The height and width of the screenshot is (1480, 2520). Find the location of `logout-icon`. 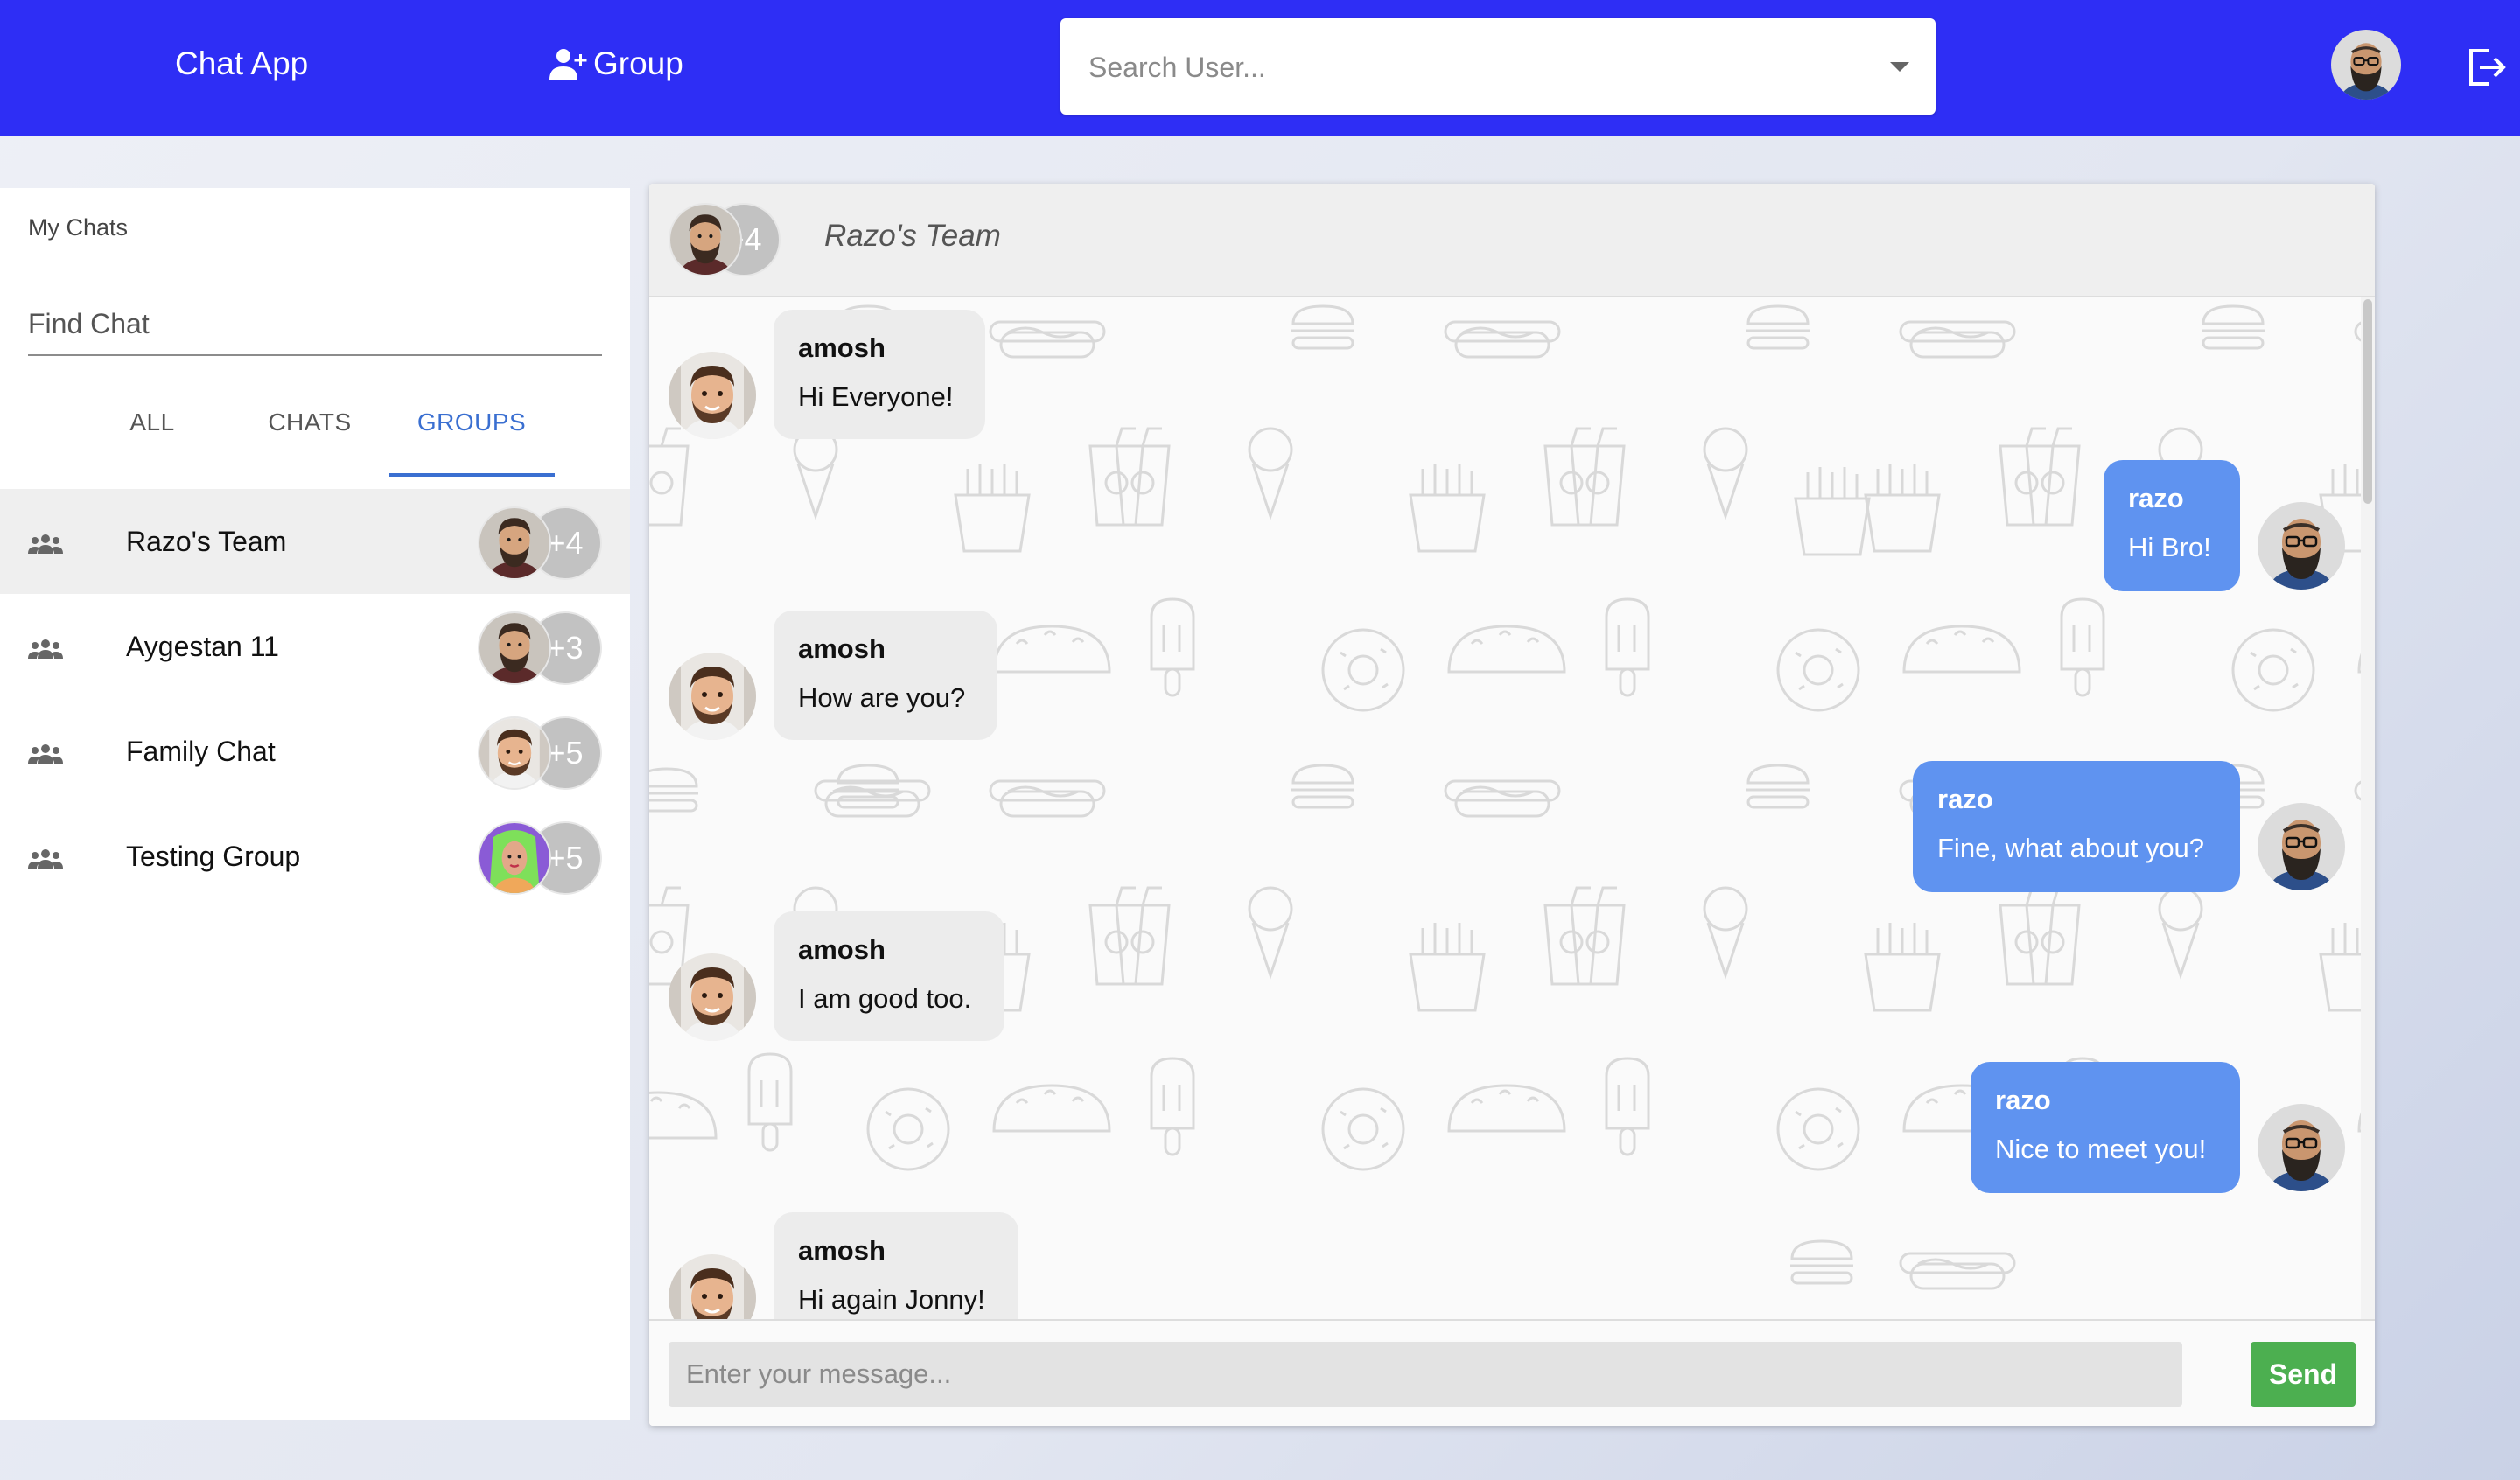

logout-icon is located at coordinates (2486, 67).